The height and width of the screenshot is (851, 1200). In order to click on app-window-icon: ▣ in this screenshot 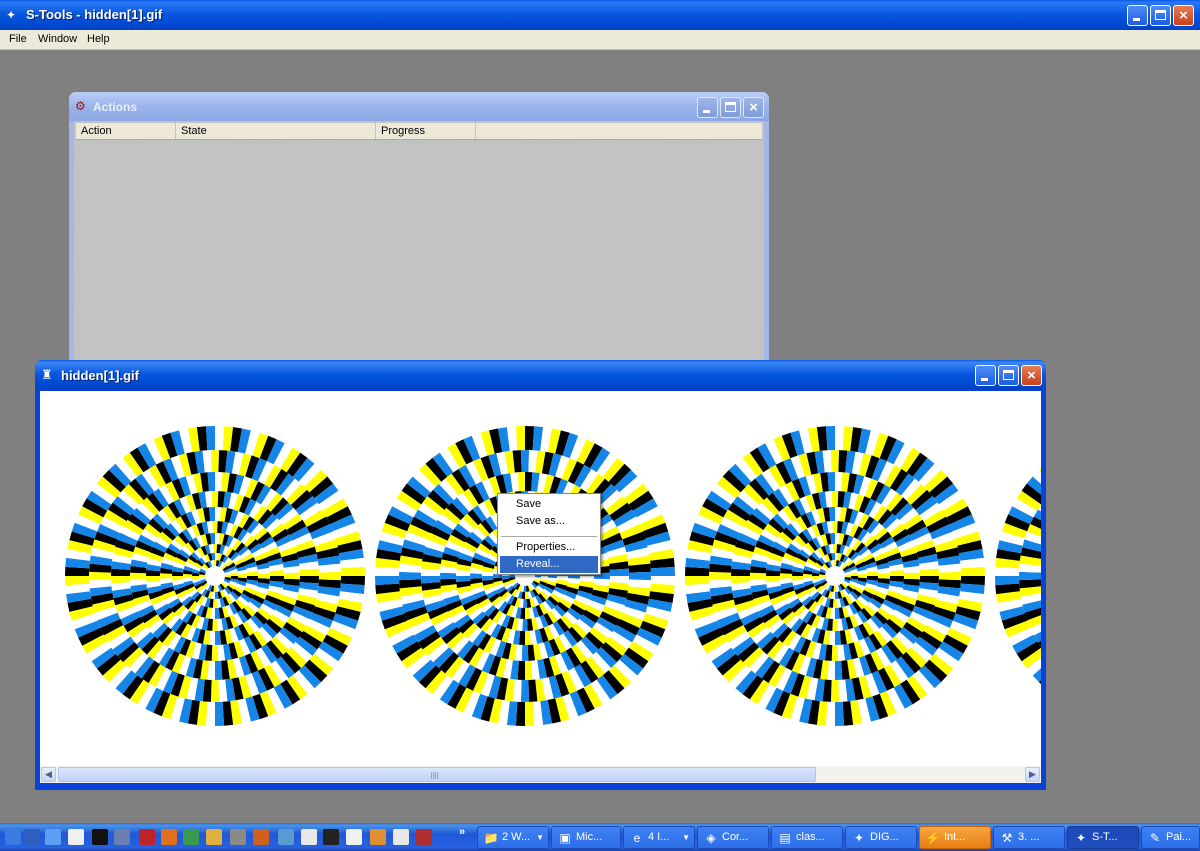, I will do `click(565, 838)`.